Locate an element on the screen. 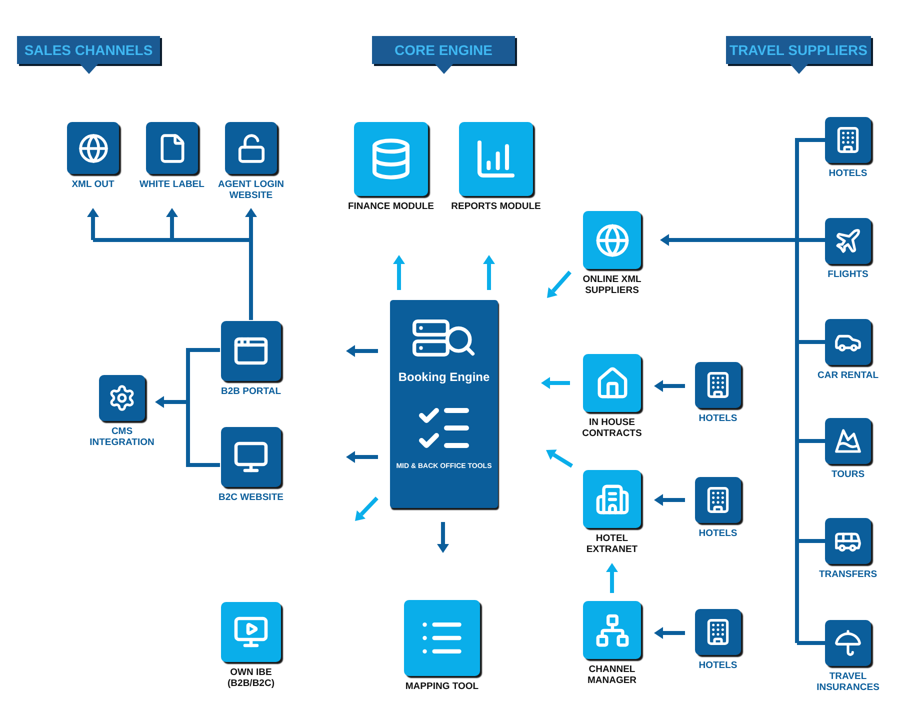  node-label: REPORTS MODULE is located at coordinates (496, 206).